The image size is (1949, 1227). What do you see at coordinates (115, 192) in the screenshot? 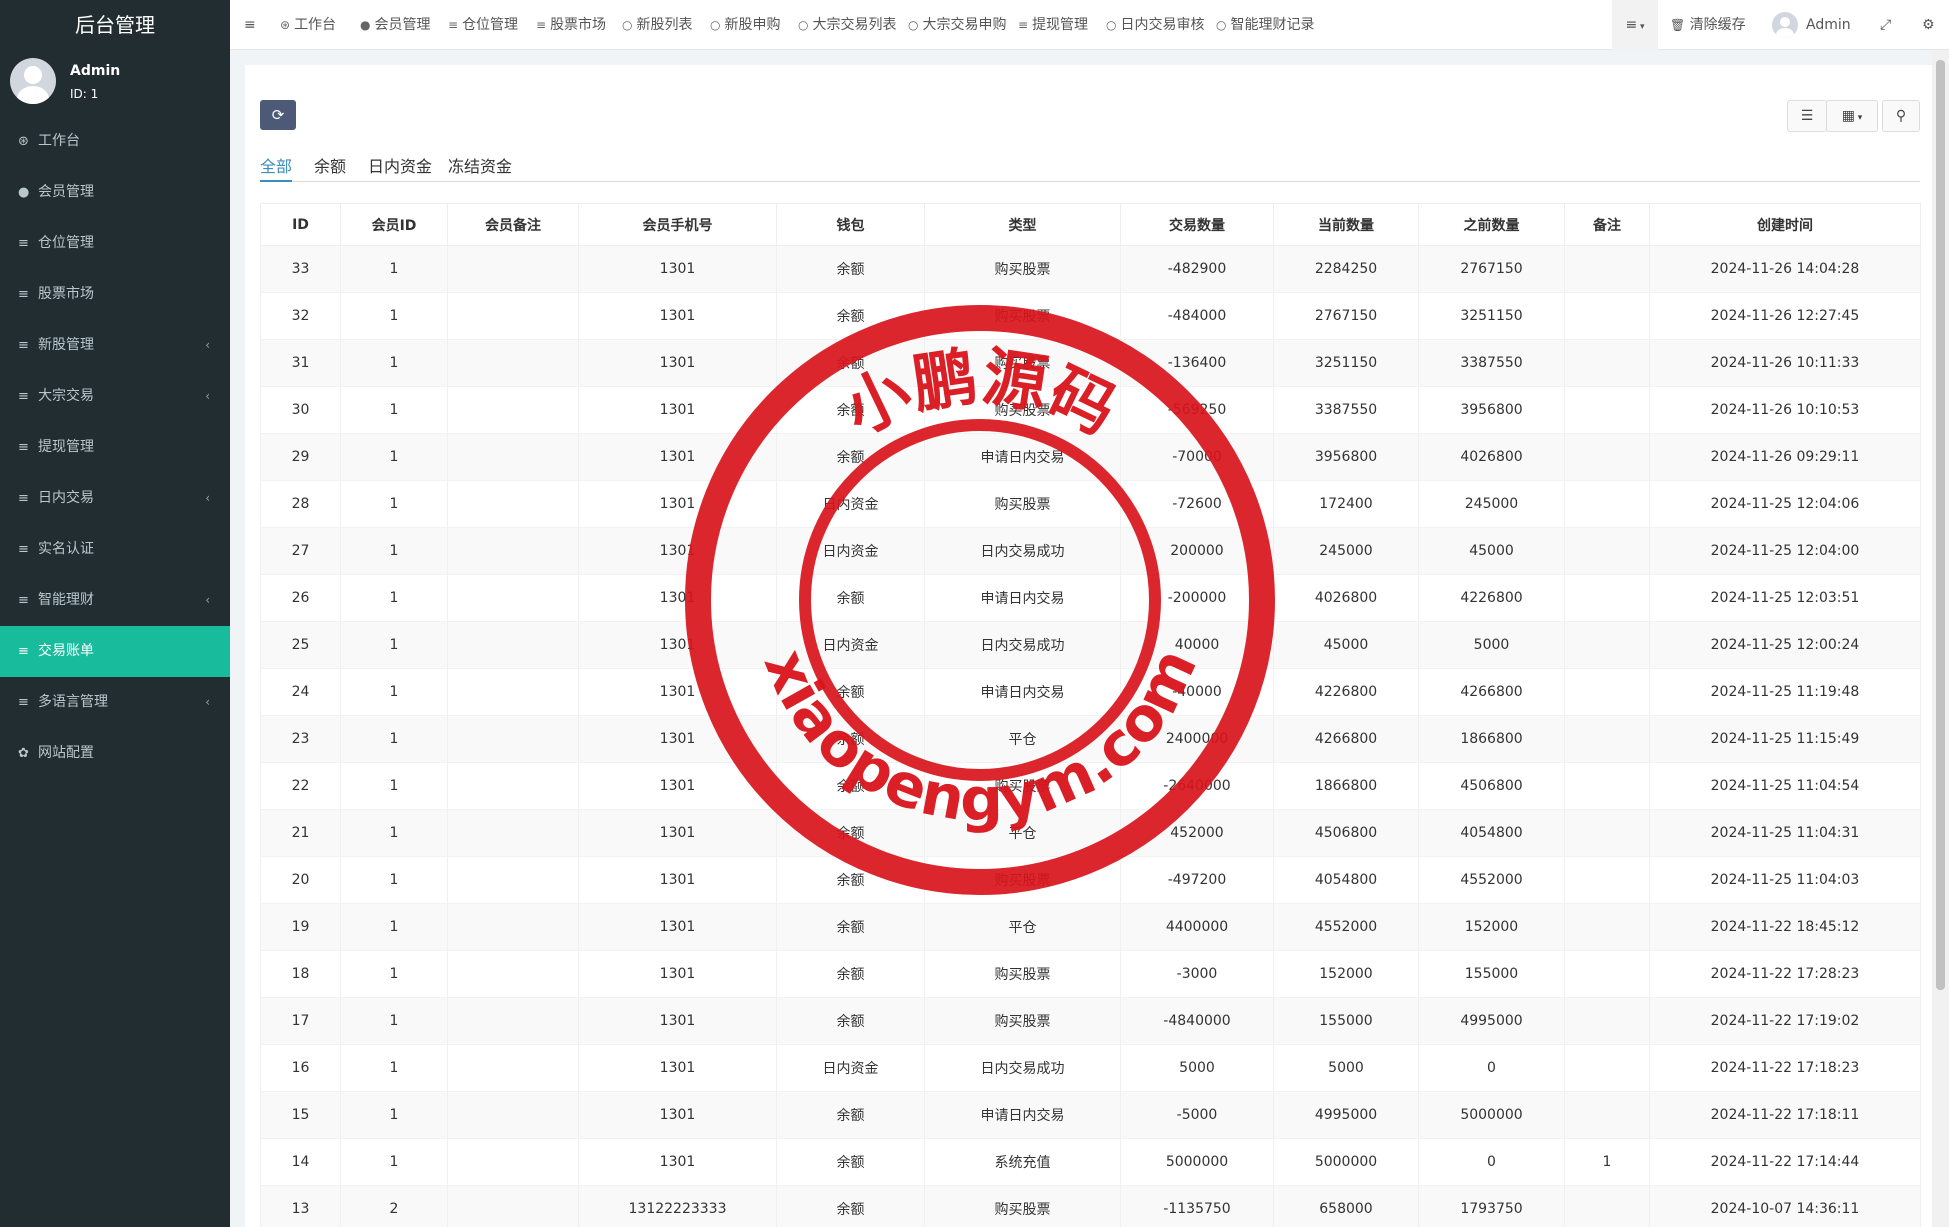
I see `sidebar-item: ● 会员管理` at bounding box center [115, 192].